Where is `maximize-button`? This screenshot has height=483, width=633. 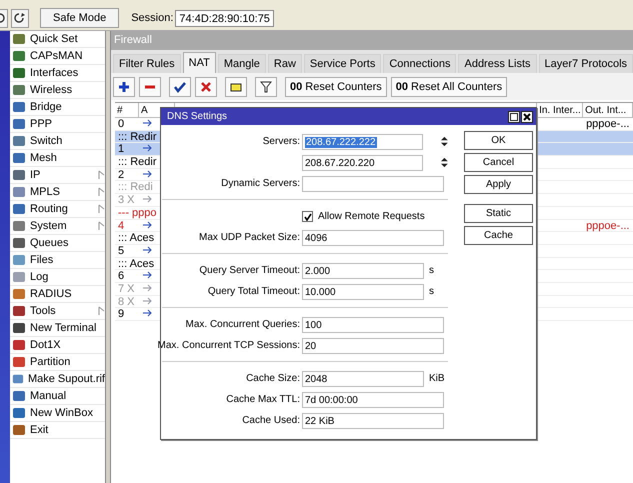 maximize-button is located at coordinates (514, 116).